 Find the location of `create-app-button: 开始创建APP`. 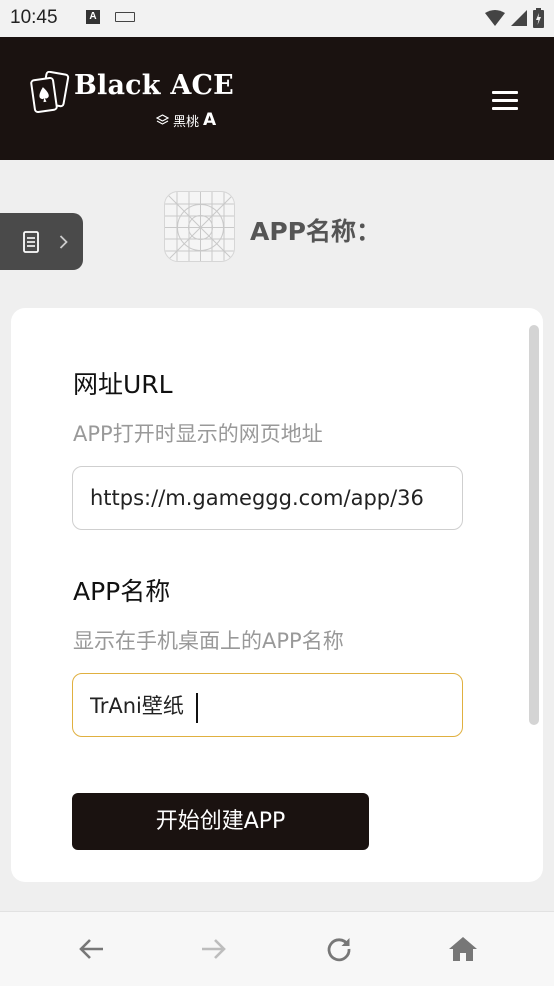

create-app-button: 开始创建APP is located at coordinates (220, 821).